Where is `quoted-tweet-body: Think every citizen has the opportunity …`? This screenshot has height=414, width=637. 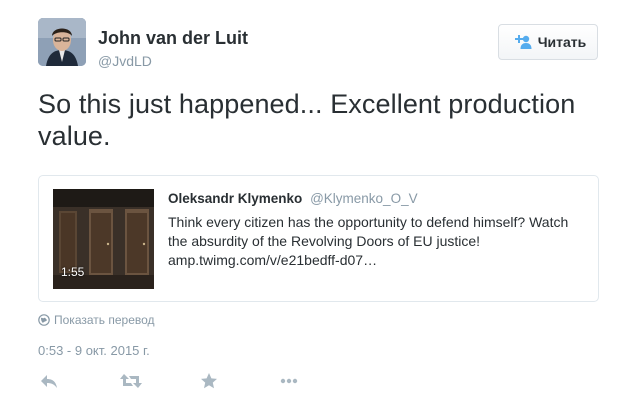
quoted-tweet-body: Think every citizen has the opportunity … is located at coordinates (378, 241).